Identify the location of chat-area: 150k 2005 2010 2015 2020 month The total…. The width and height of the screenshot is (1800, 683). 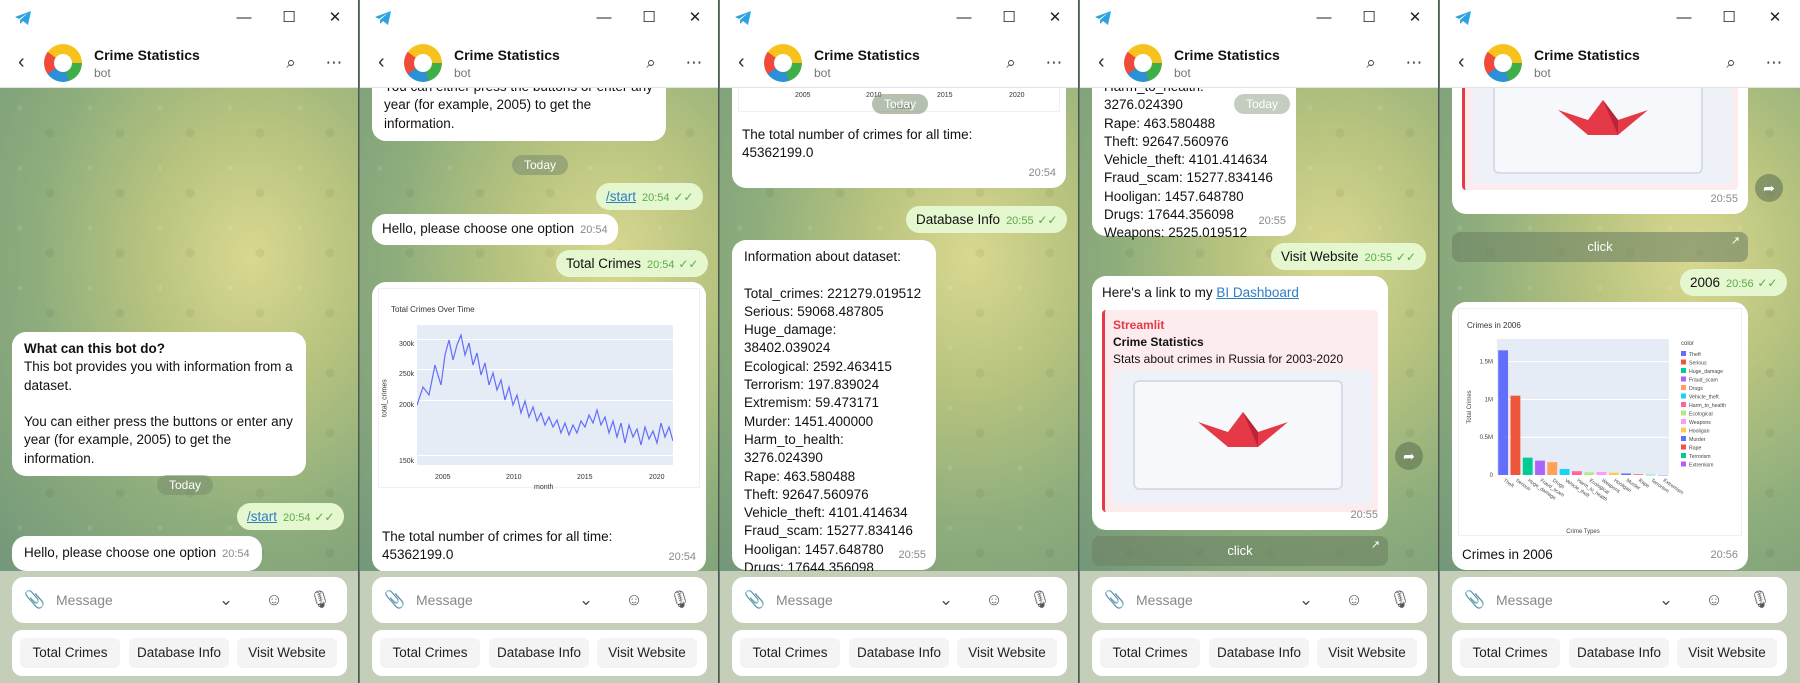
(899, 329).